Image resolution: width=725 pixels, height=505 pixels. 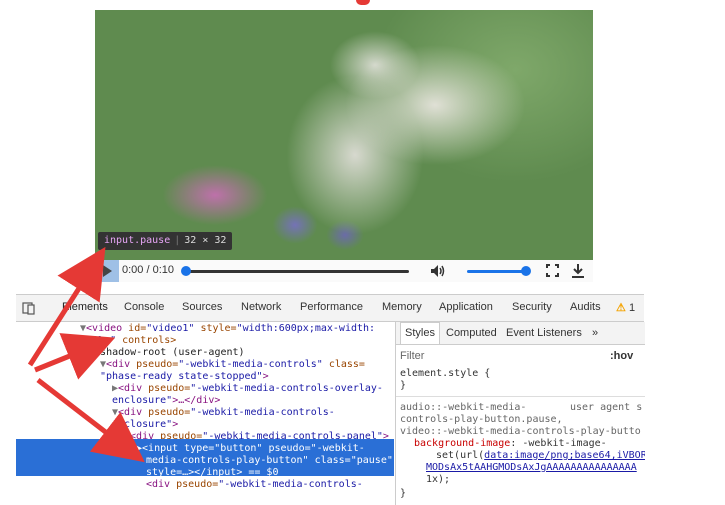 What do you see at coordinates (552, 270) in the screenshot?
I see `fullscreen-icon` at bounding box center [552, 270].